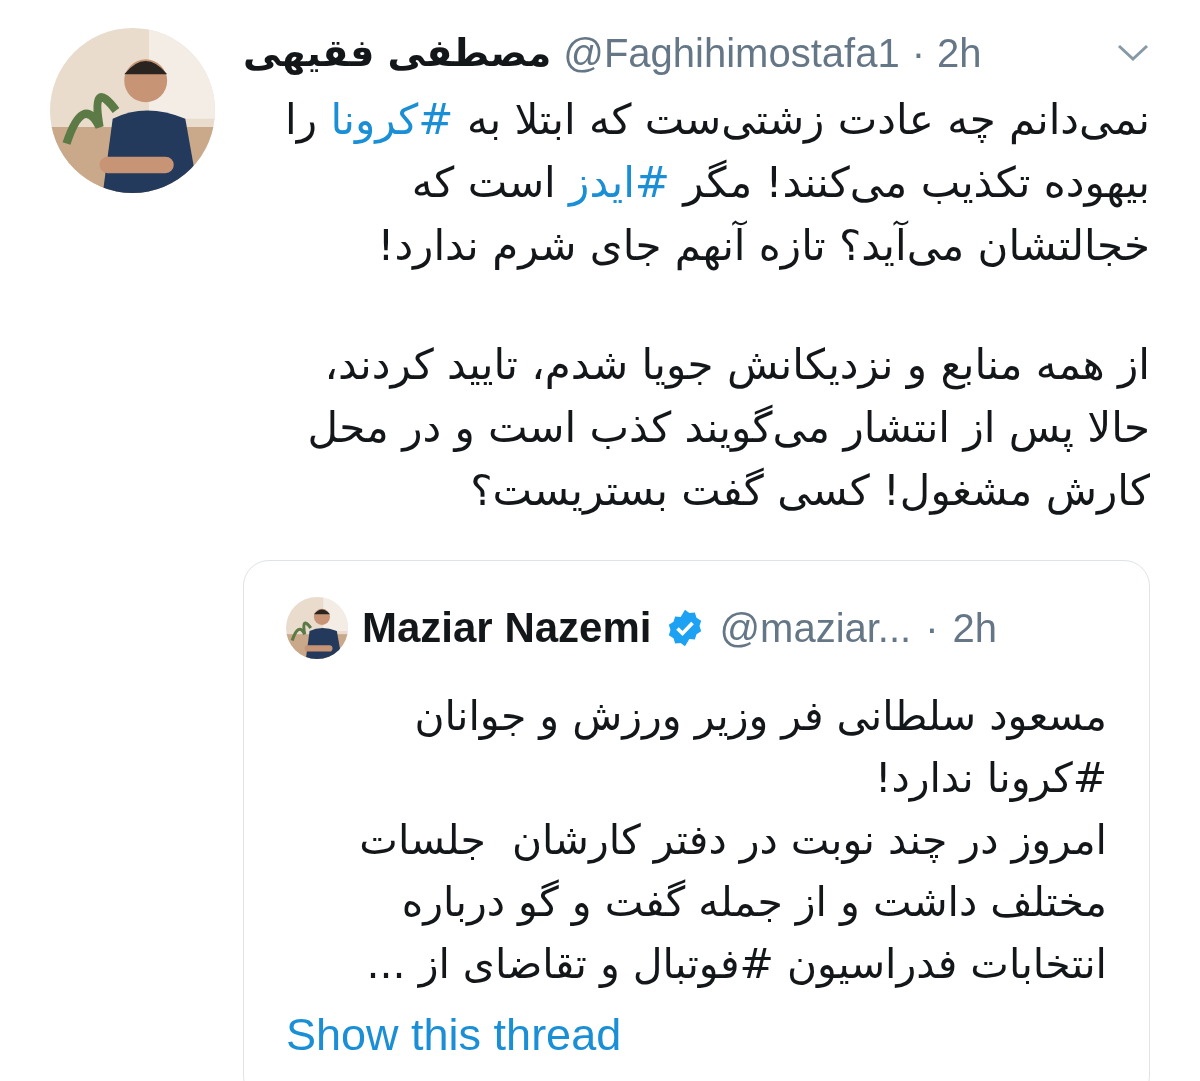 This screenshot has height=1081, width=1200. Describe the element at coordinates (392, 119) in the screenshot. I see `hashtag-link: #کرونا` at that location.